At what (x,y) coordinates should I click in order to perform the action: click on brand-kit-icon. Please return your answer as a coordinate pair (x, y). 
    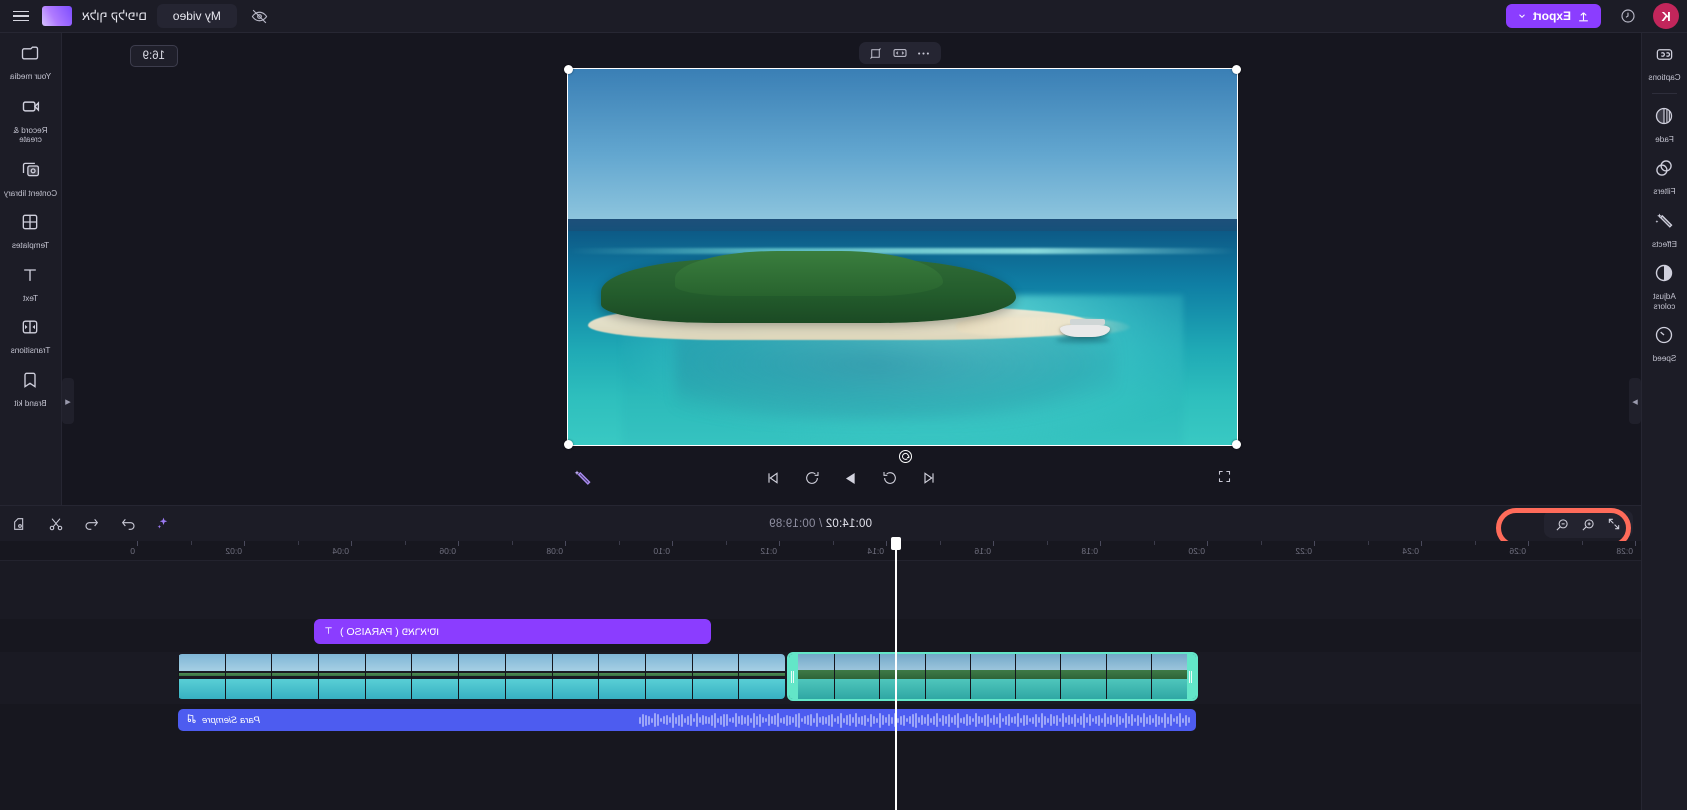
    Looking at the image, I should click on (31, 382).